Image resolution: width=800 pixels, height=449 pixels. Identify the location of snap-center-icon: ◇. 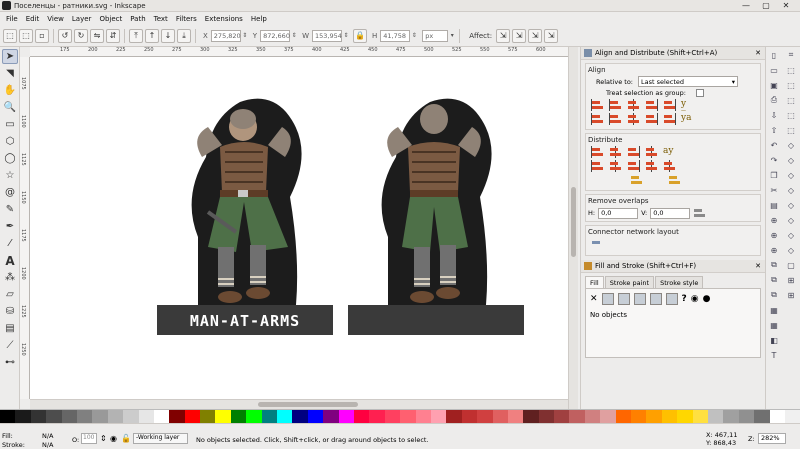
(791, 235).